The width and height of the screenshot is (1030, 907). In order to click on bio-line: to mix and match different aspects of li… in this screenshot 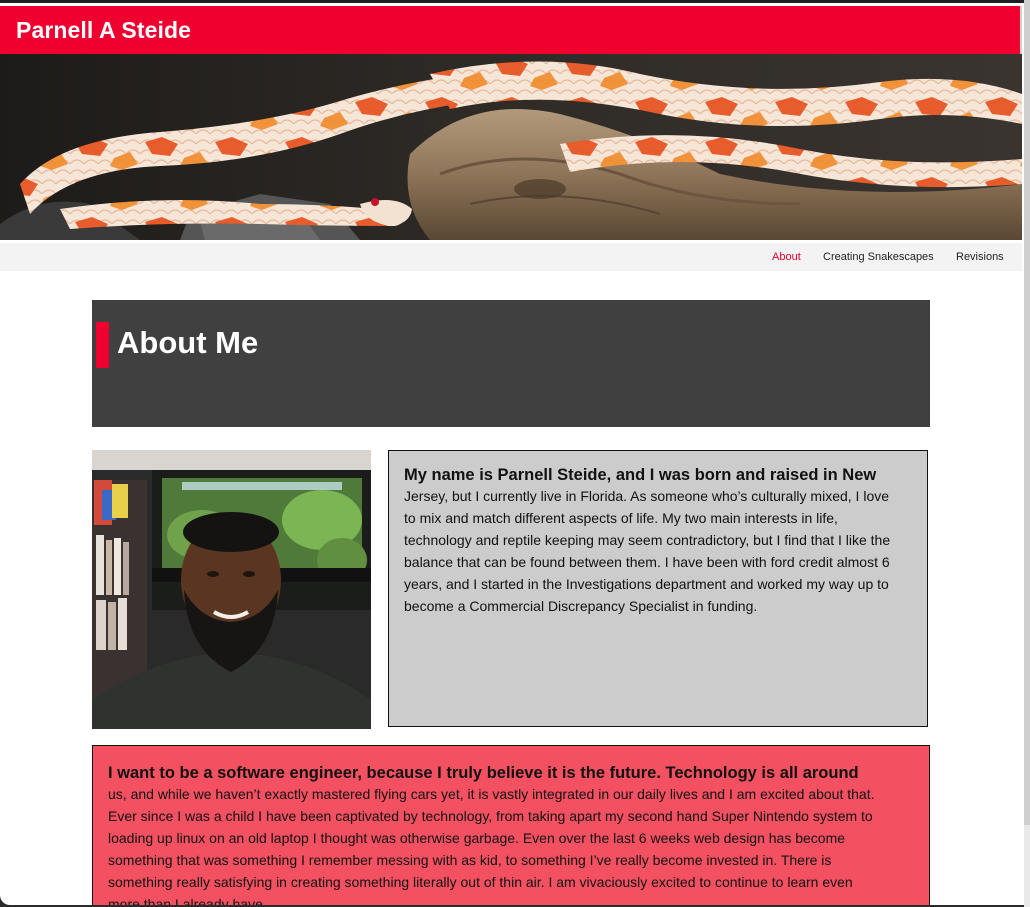, I will do `click(621, 518)`.